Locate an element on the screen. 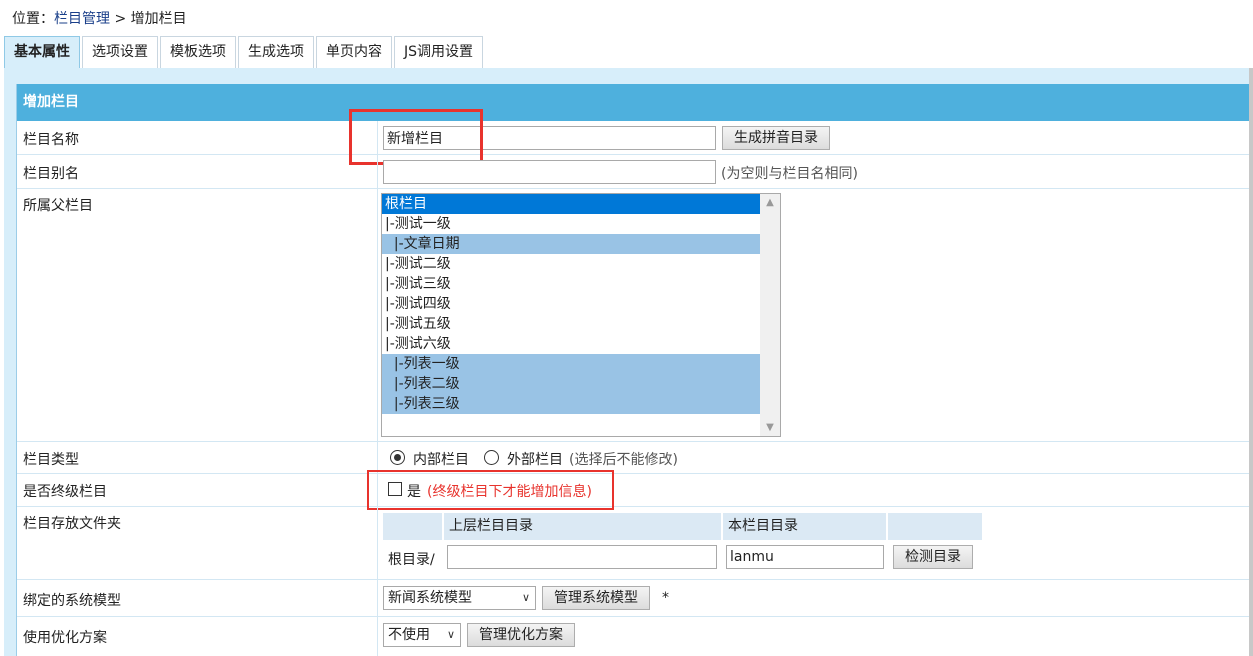 The height and width of the screenshot is (656, 1253). parent-category-option: |-测试二级 is located at coordinates (571, 264).